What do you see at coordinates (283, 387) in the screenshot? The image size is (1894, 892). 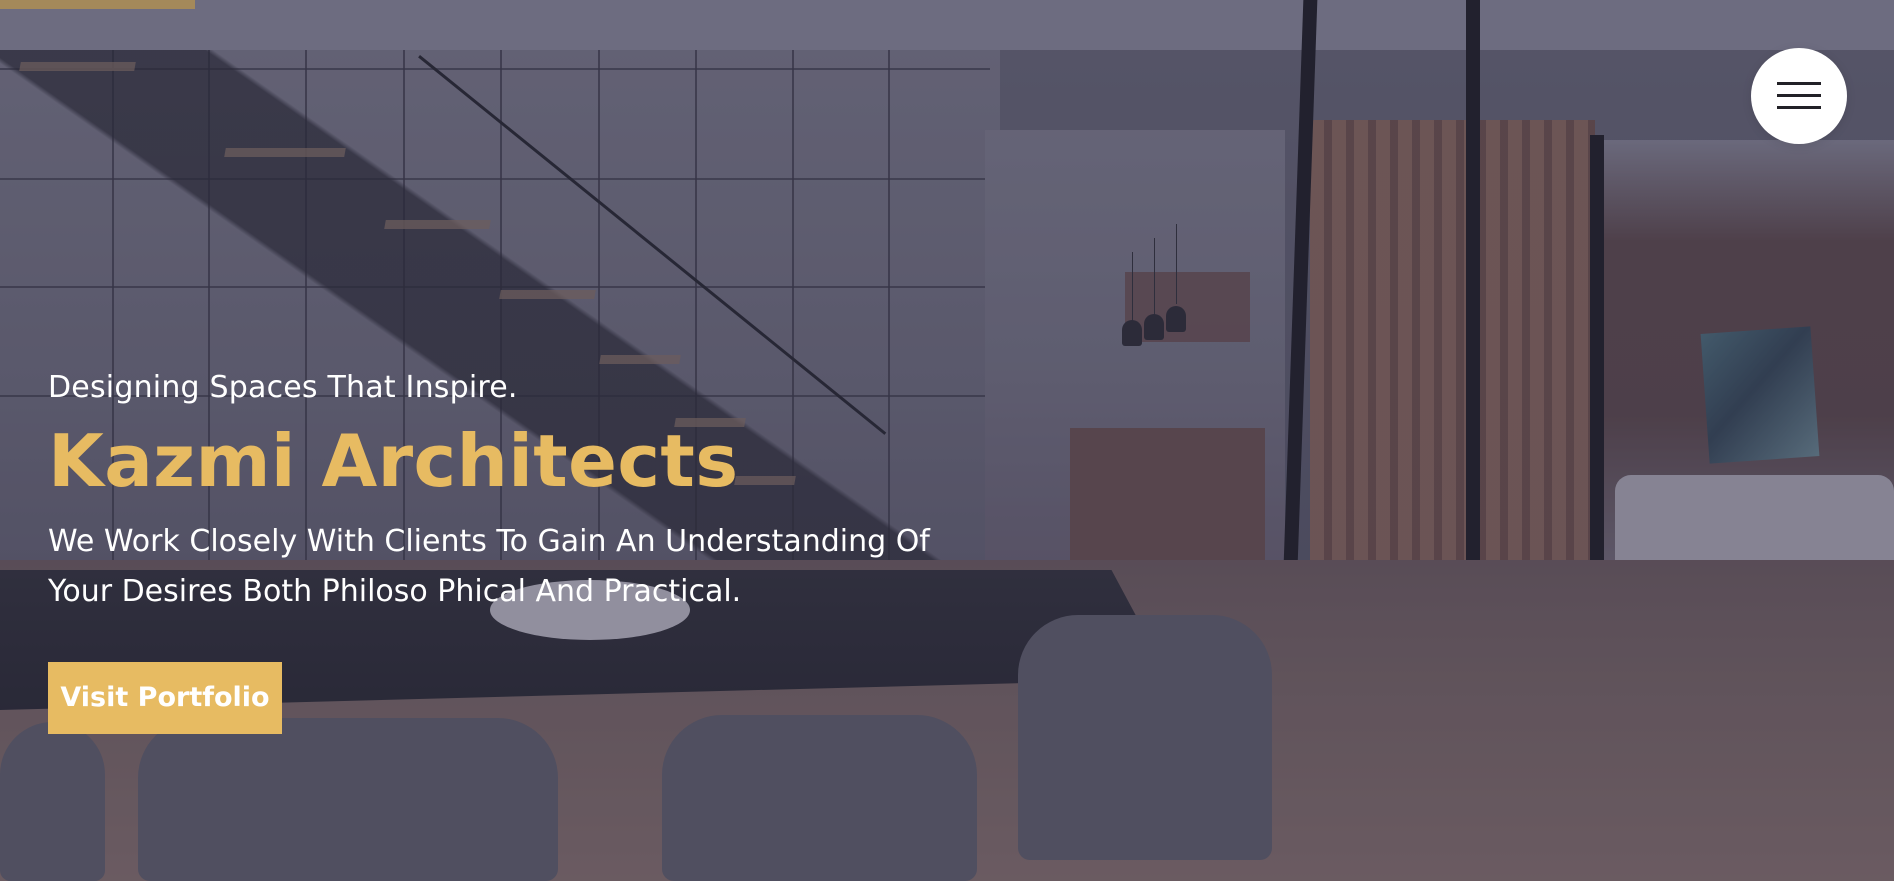 I see `hero-eyebrow: Designing Spaces That Inspire.` at bounding box center [283, 387].